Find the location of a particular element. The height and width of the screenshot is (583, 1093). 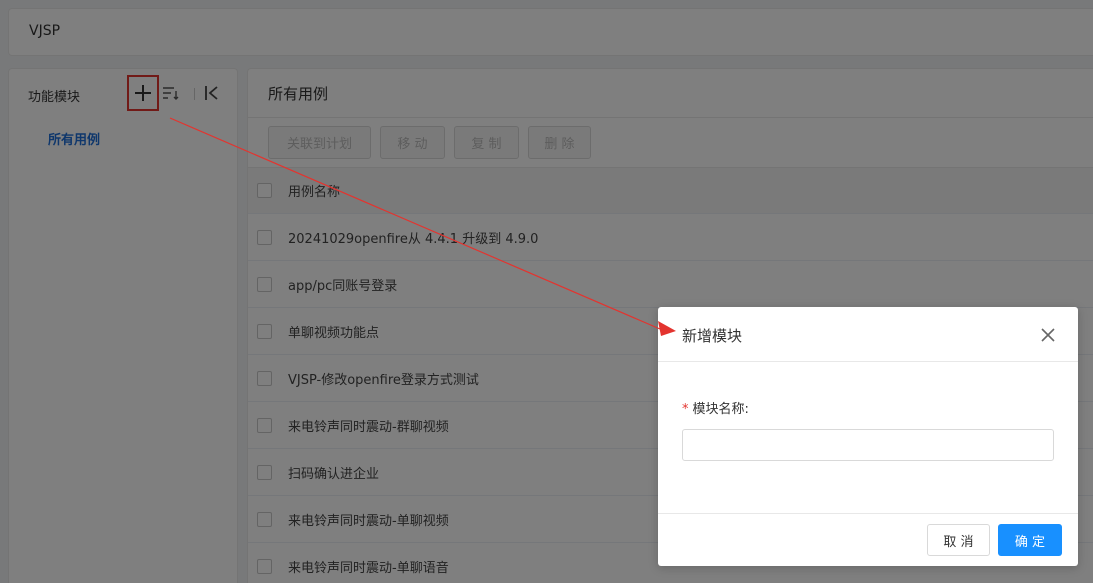

module-name-input is located at coordinates (868, 445).